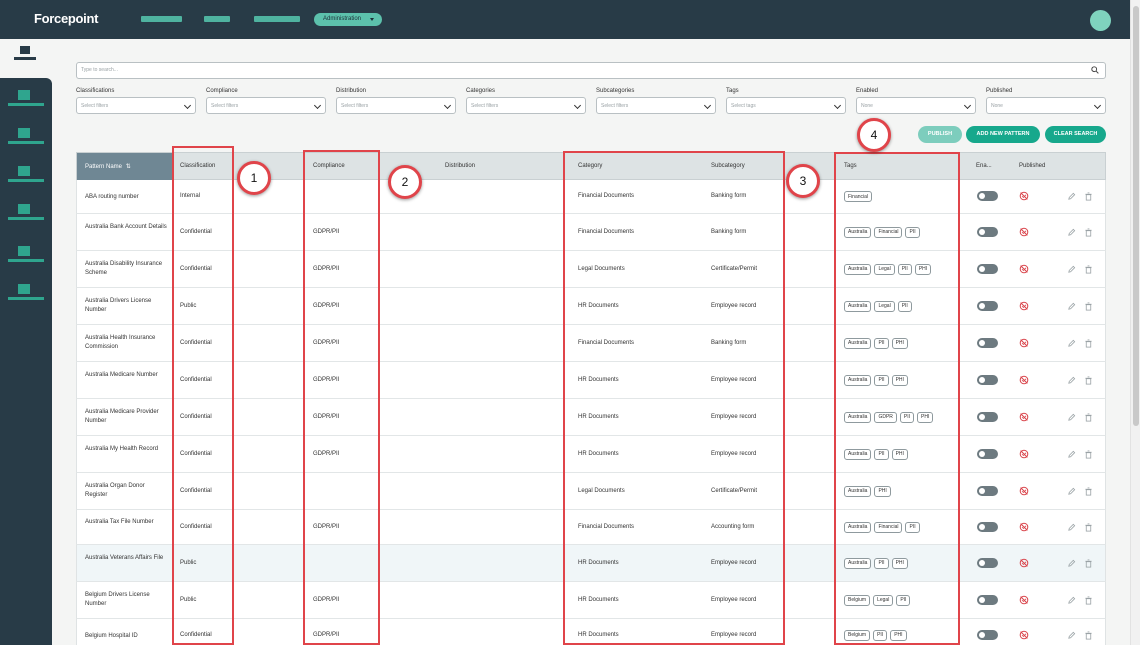 This screenshot has width=1140, height=645. I want to click on sort-icon: ⇅, so click(128, 167).